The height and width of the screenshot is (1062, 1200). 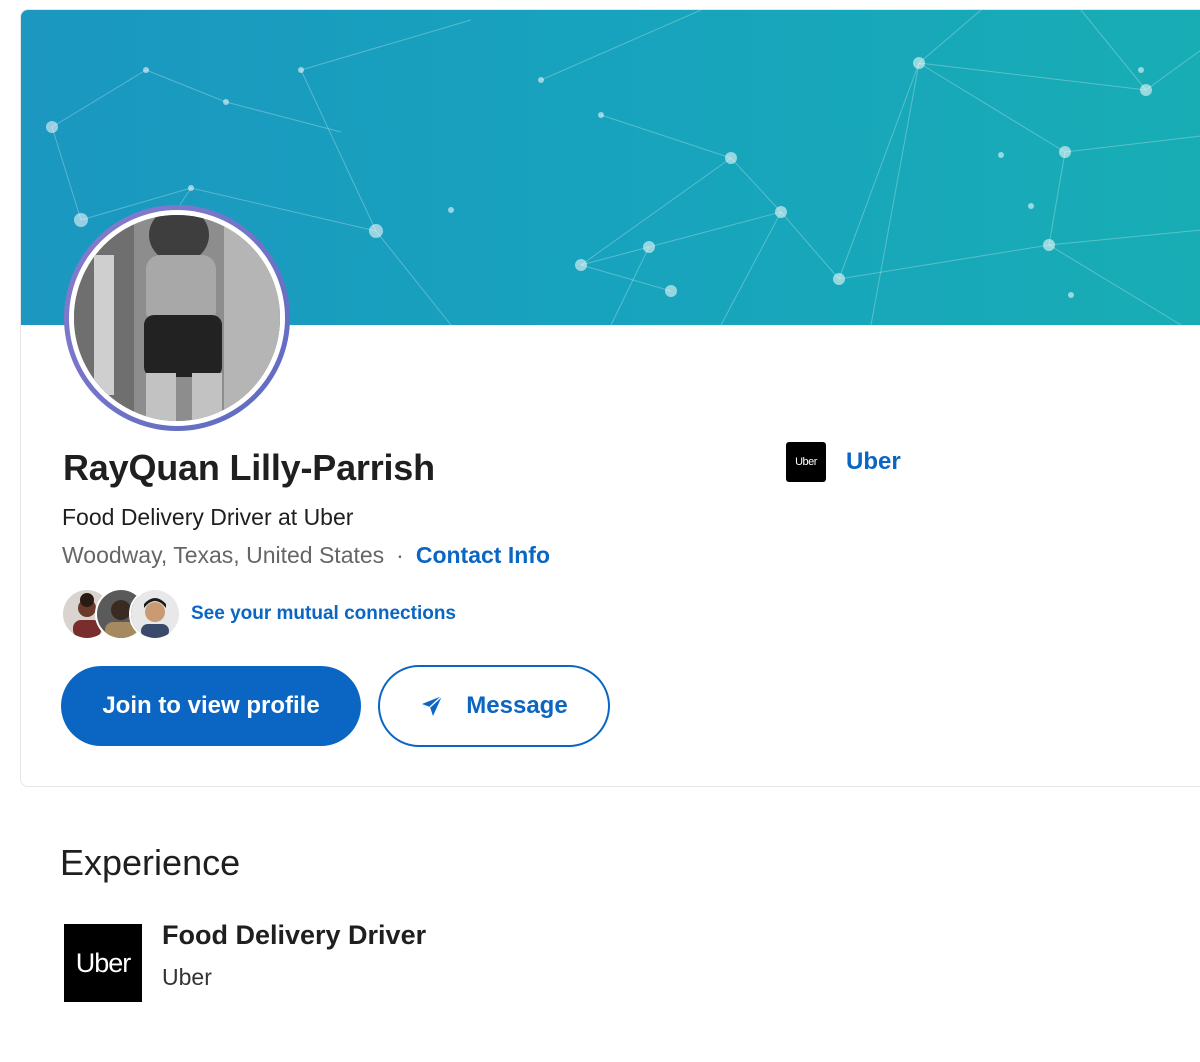 I want to click on profile-photo-icon, so click(x=177, y=318).